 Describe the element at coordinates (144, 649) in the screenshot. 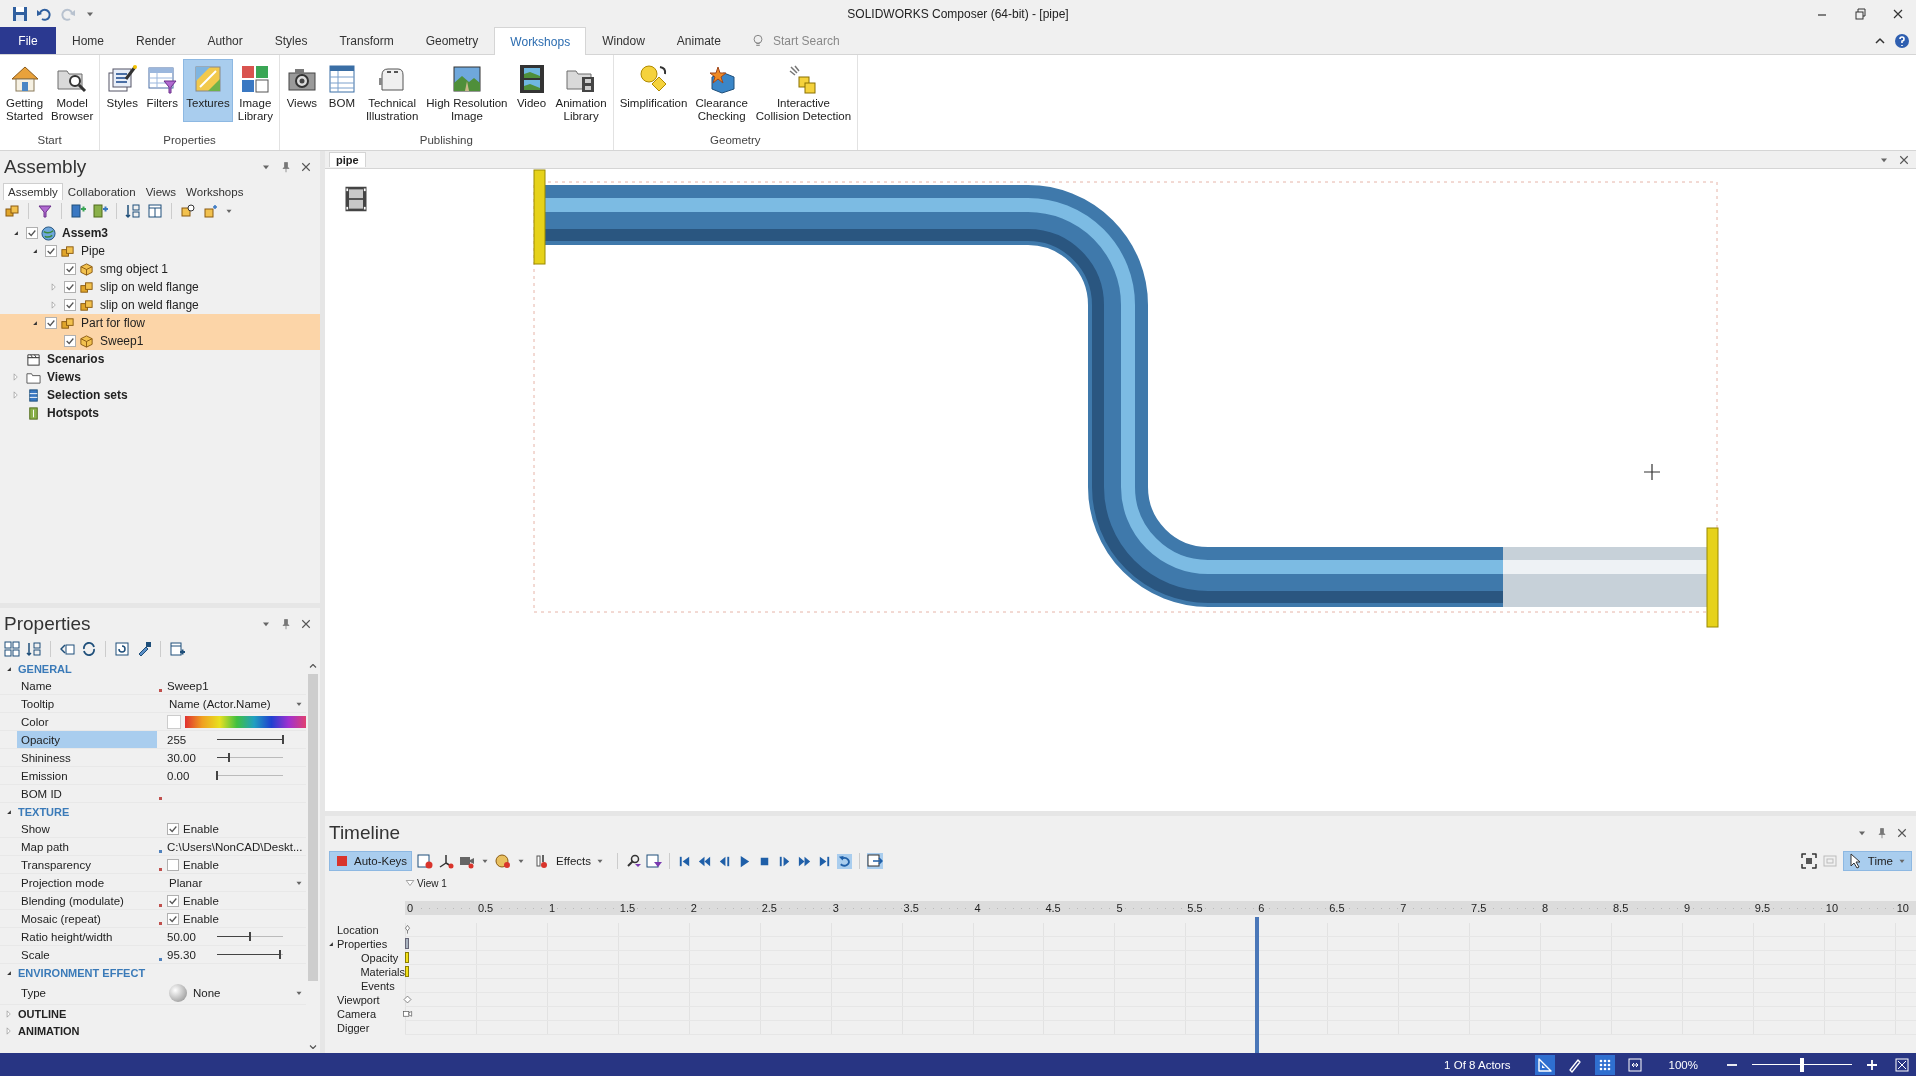

I see `eyedropper-icon` at that location.